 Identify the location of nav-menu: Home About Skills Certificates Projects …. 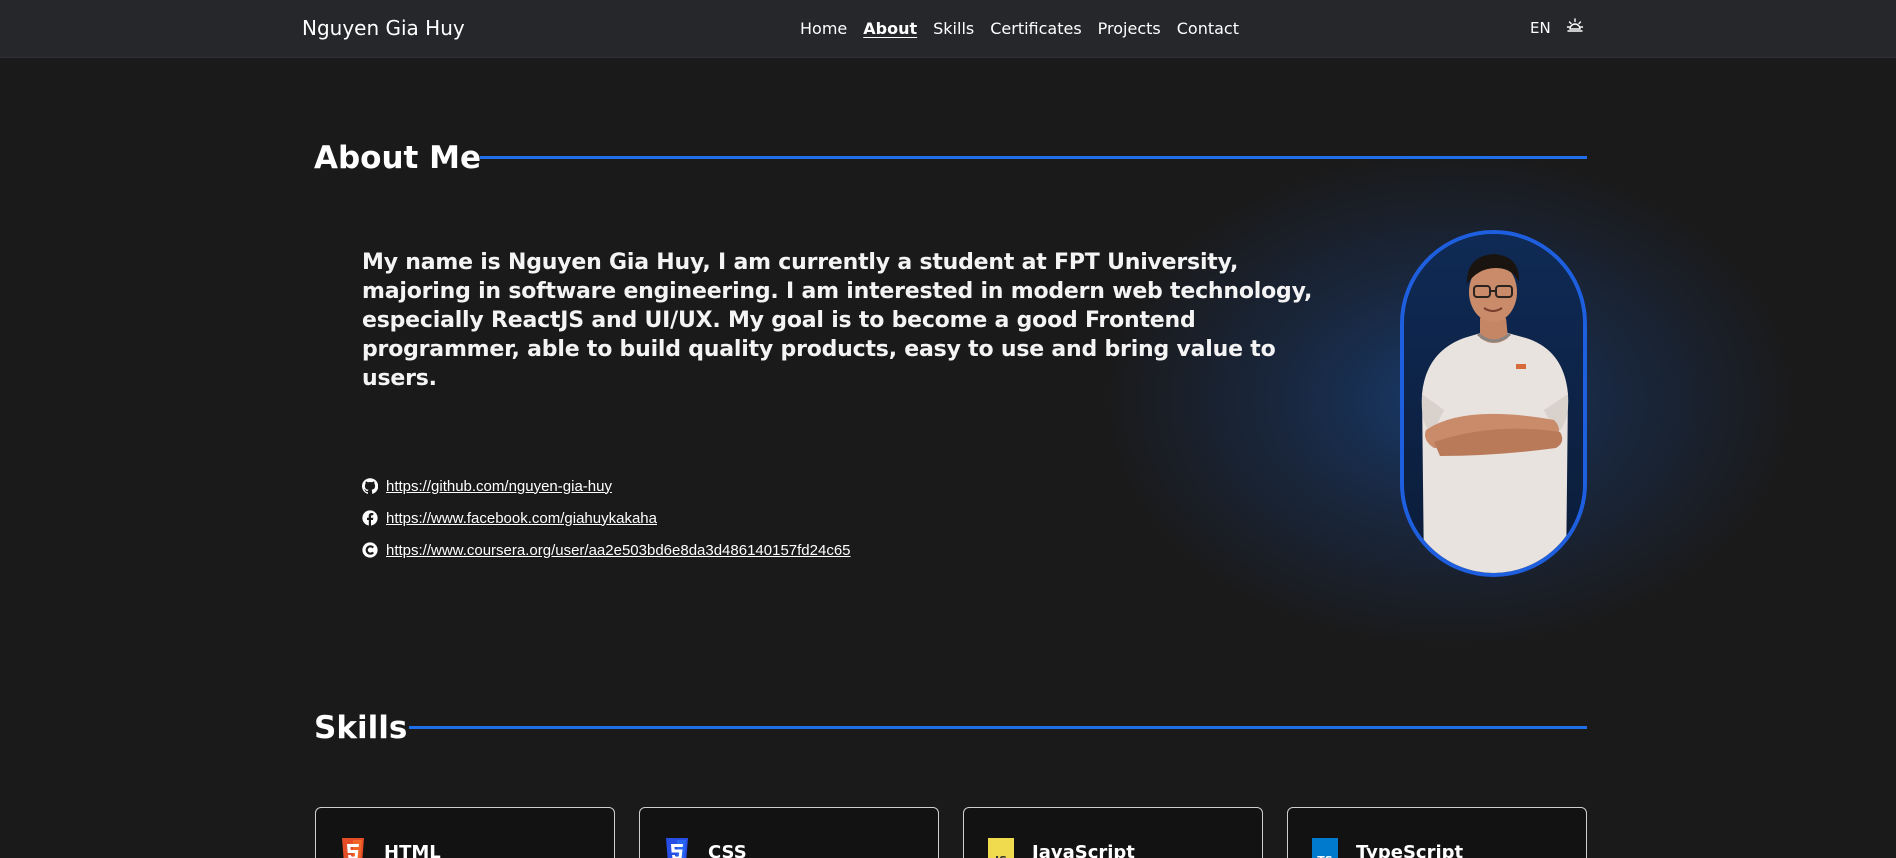
(1019, 29).